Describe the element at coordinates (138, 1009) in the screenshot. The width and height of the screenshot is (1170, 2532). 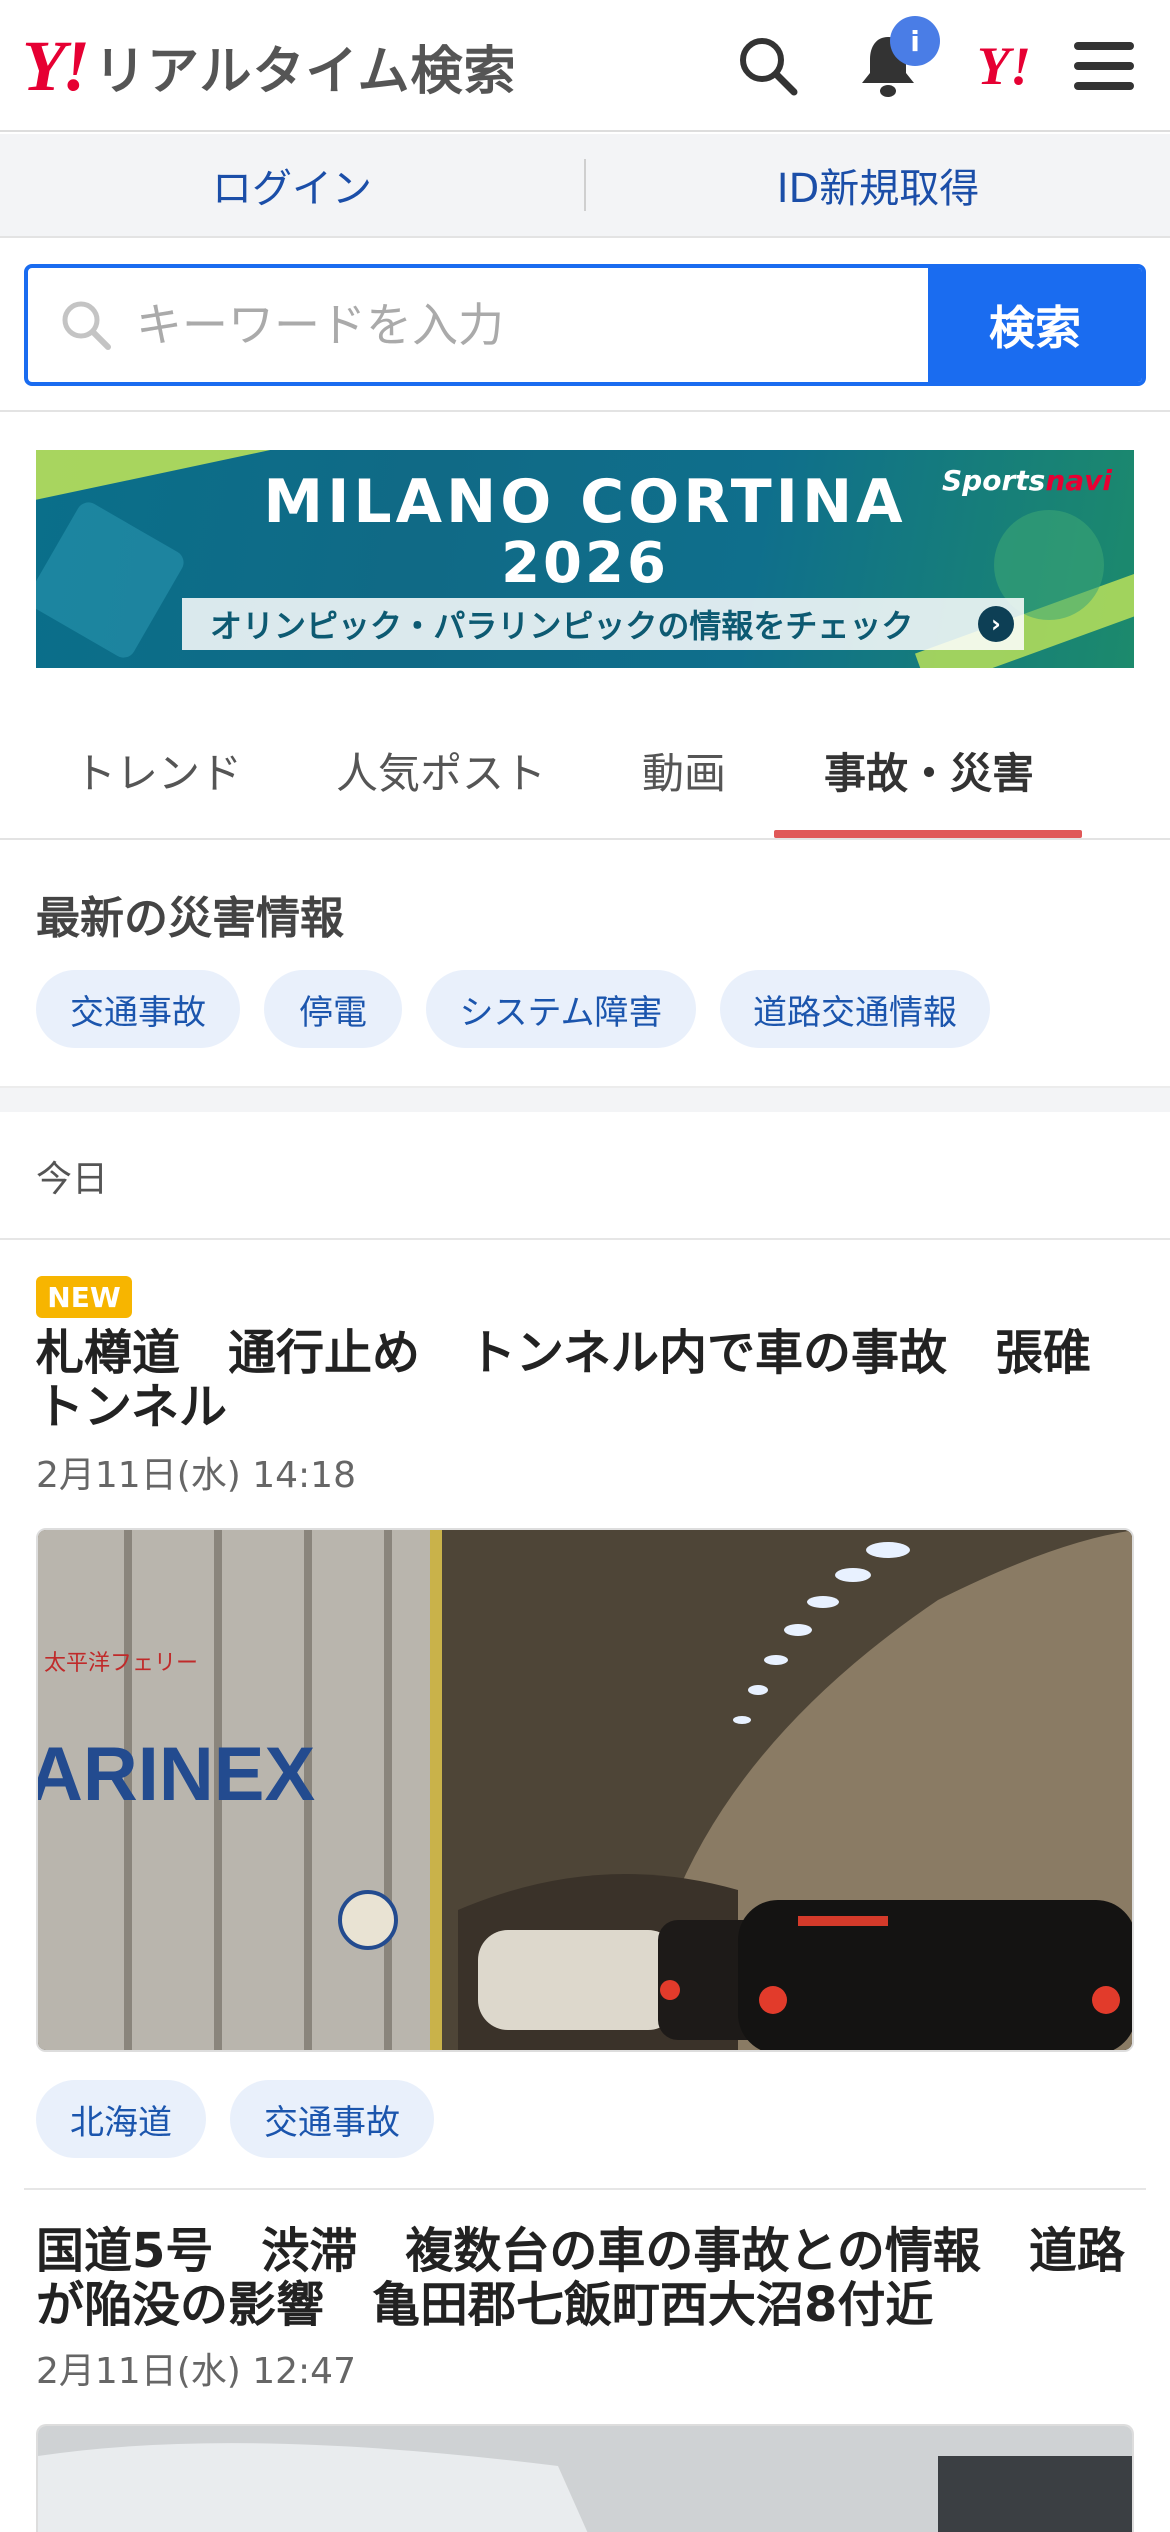
I see `chip-traffic-accident: 交通事故` at that location.